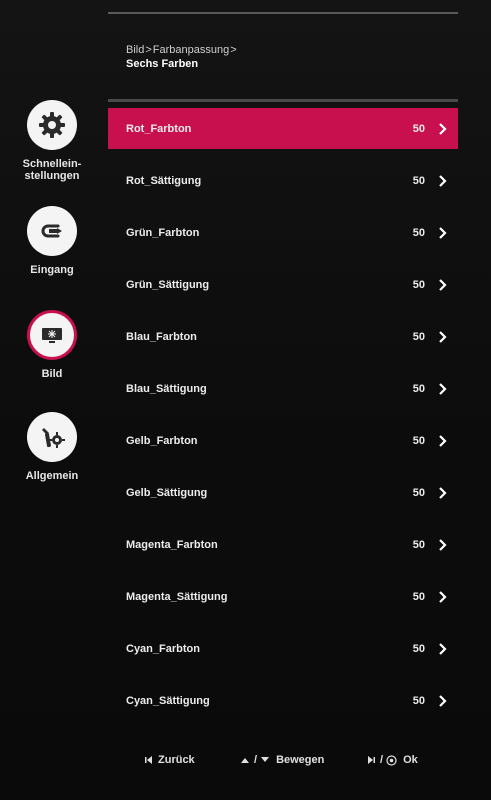 The width and height of the screenshot is (491, 800). I want to click on list-item-label: Cyan_Sättigung, so click(168, 700).